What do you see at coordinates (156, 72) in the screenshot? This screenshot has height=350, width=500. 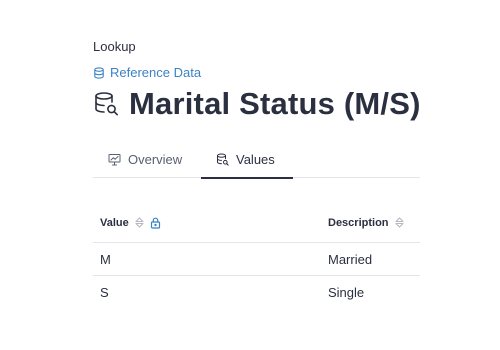 I see `breadcrumb-link-label: Reference Data` at bounding box center [156, 72].